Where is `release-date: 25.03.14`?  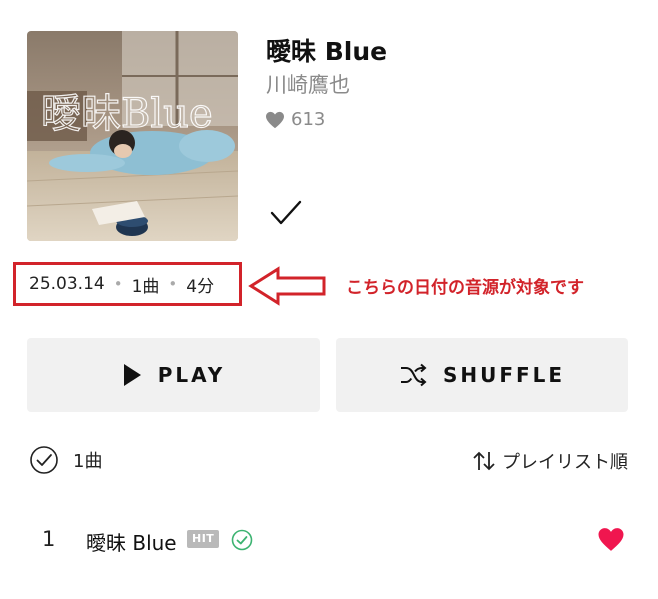
release-date: 25.03.14 is located at coordinates (67, 284).